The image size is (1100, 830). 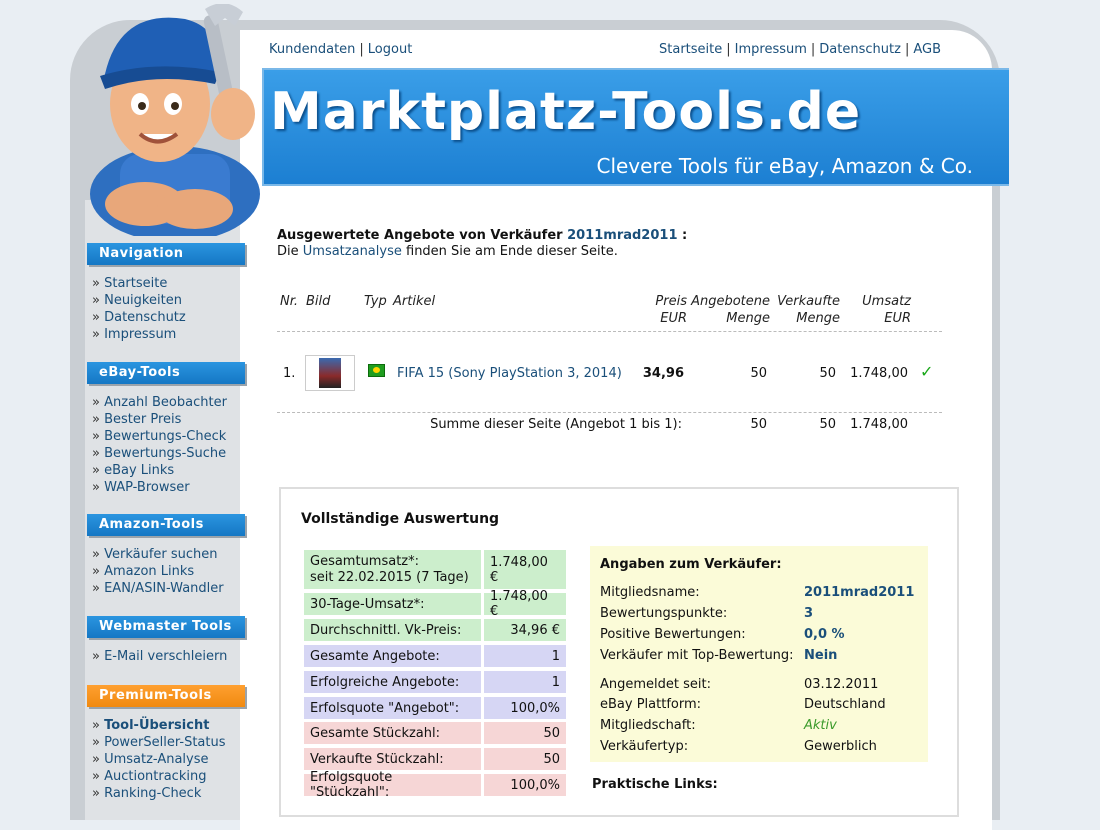 What do you see at coordinates (166, 696) in the screenshot?
I see `sidebar-heading-premium: Premium-Tools` at bounding box center [166, 696].